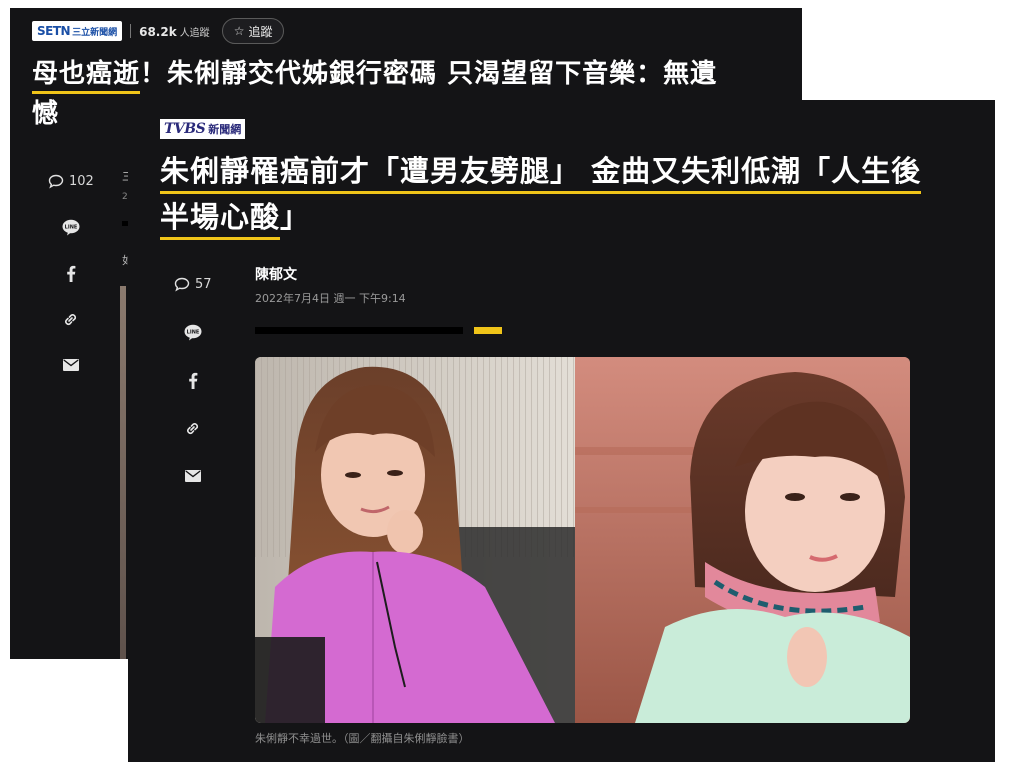 This screenshot has height=779, width=1024. Describe the element at coordinates (123, 472) in the screenshot. I see `hidden-image-edge` at that location.